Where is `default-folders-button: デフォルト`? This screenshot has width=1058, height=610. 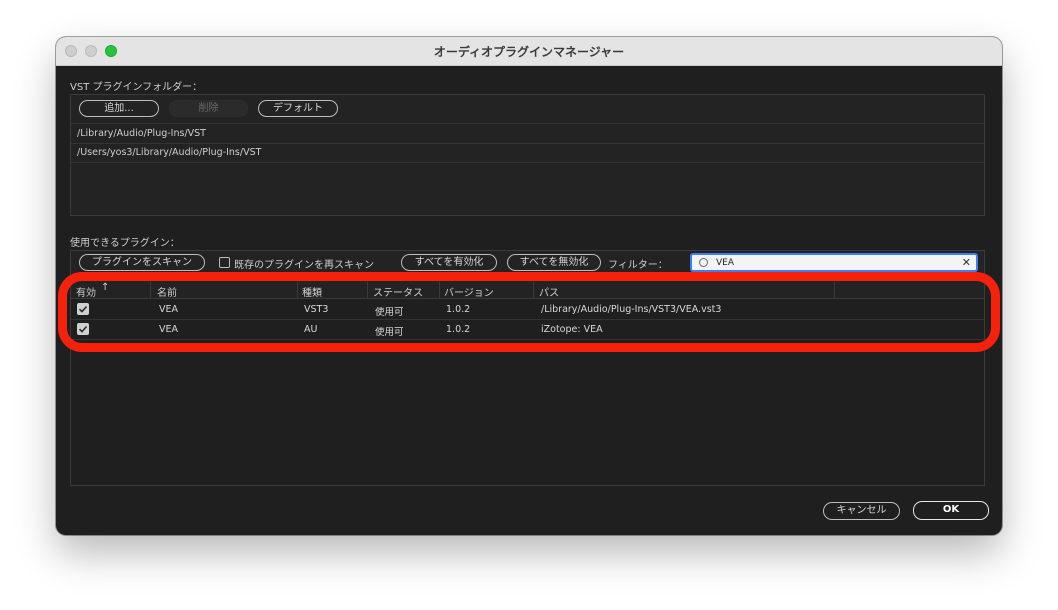 default-folders-button: デフォルト is located at coordinates (298, 108).